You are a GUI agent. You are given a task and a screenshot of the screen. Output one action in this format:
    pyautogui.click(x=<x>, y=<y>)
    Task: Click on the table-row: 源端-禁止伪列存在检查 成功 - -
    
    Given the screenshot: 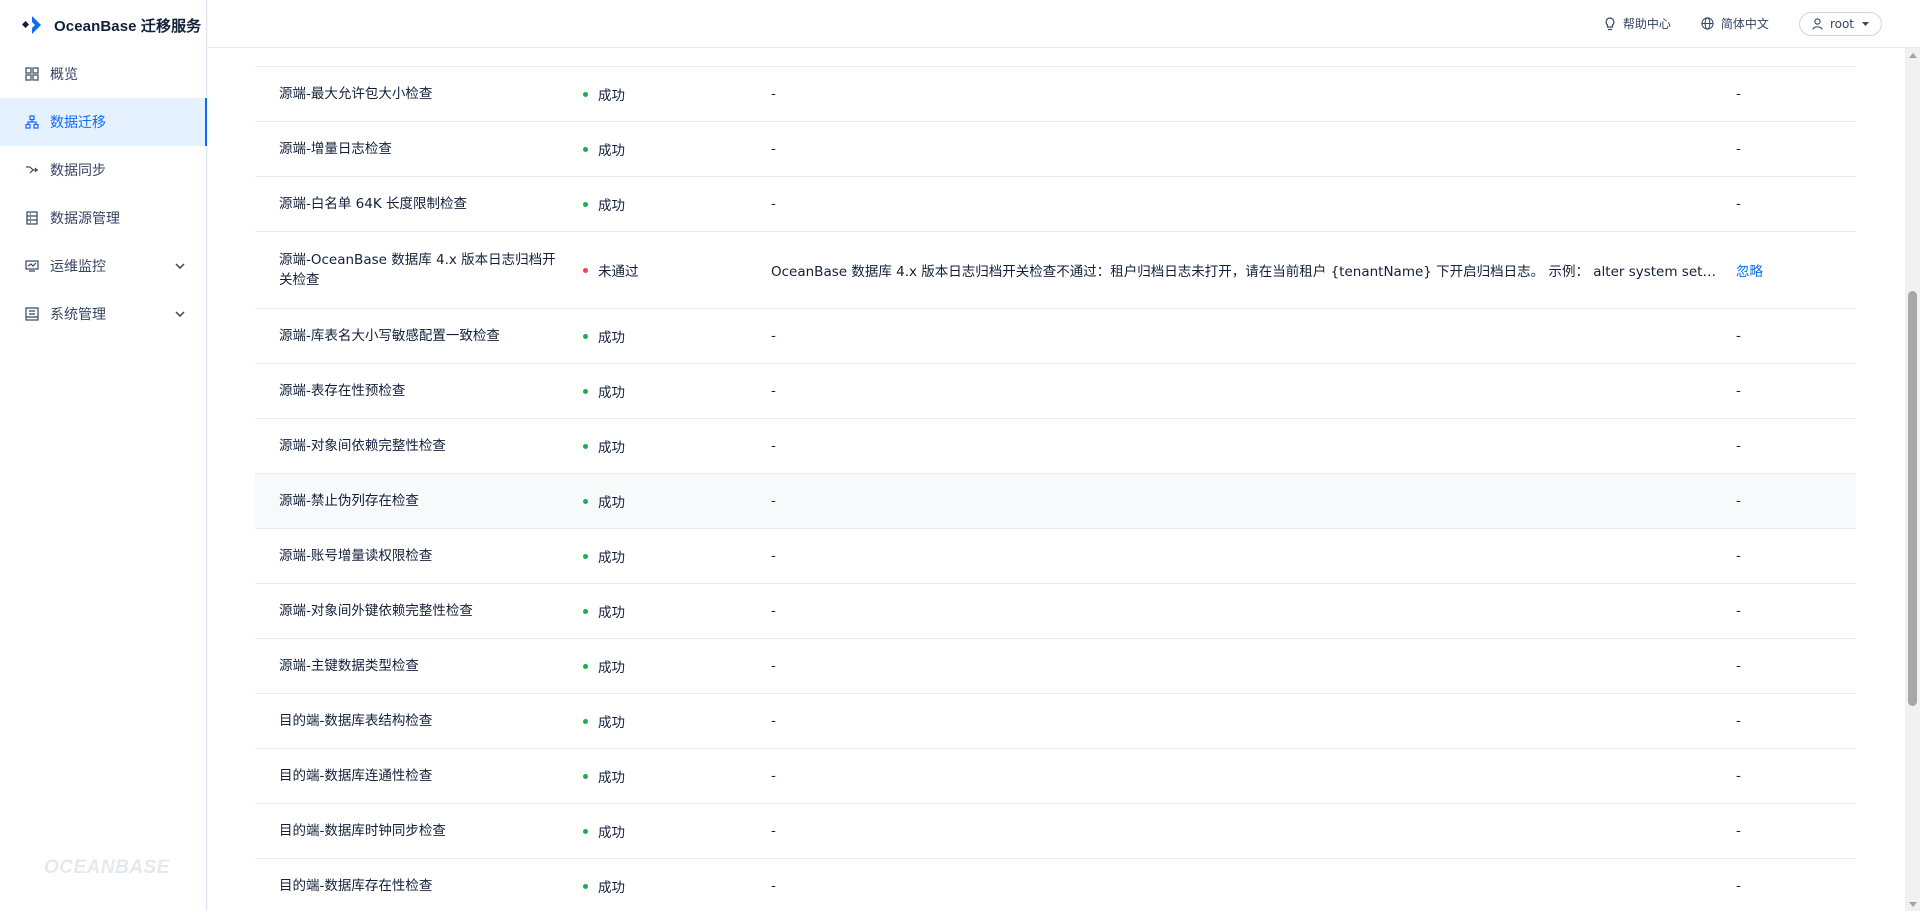 What is the action you would take?
    pyautogui.click(x=1055, y=501)
    